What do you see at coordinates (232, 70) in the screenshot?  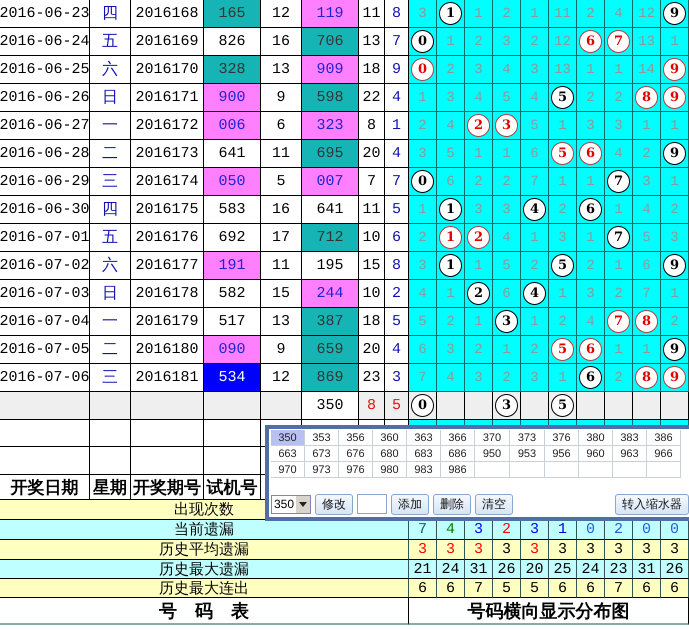 I see `trial-number-cell: 328` at bounding box center [232, 70].